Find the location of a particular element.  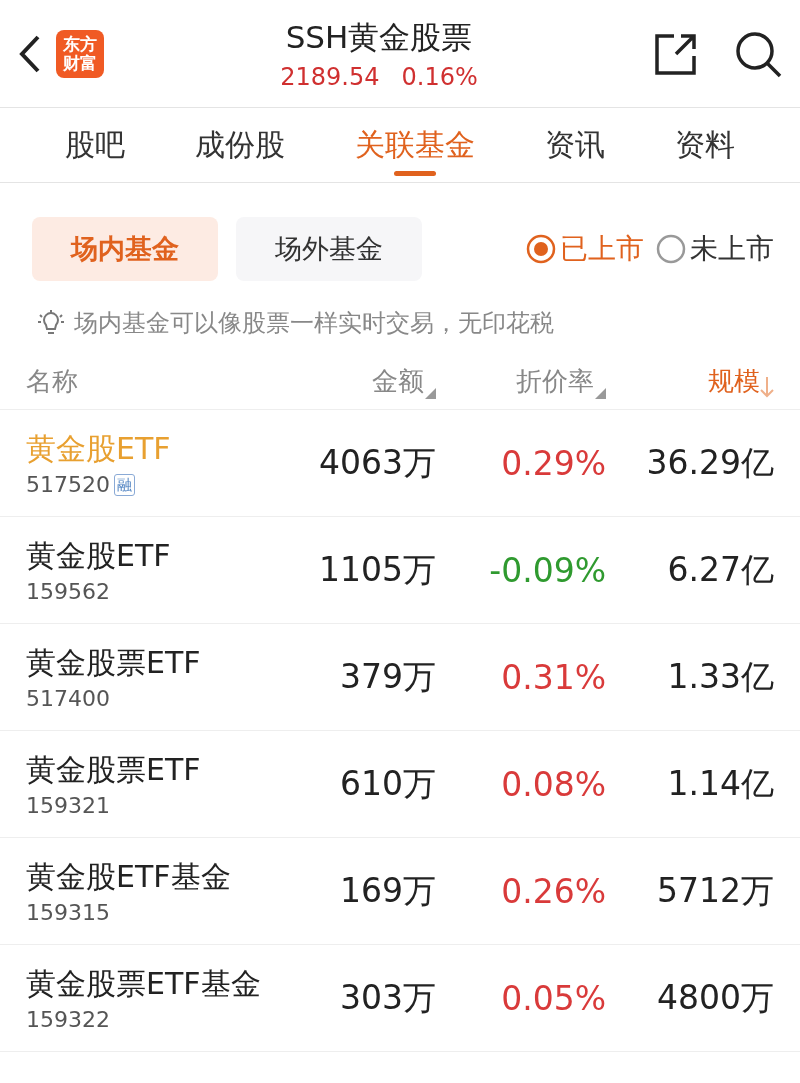

index-price: 2189.54 is located at coordinates (330, 76).